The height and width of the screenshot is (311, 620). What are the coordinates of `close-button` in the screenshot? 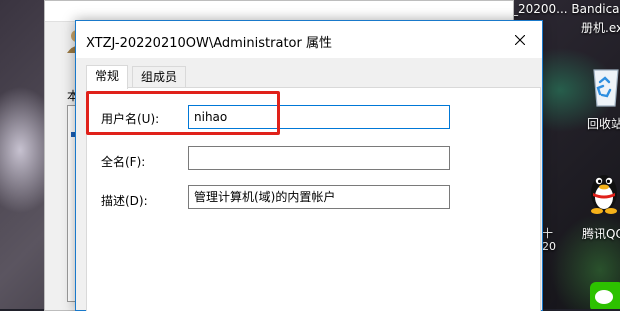 It's located at (520, 39).